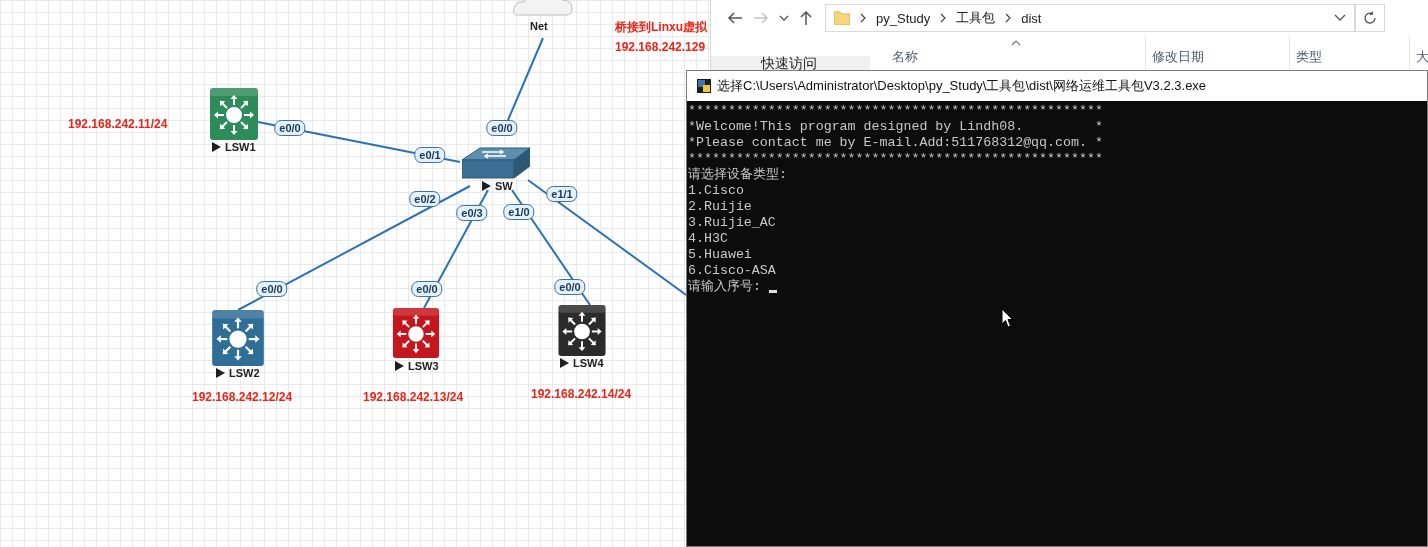 The image size is (1428, 547). What do you see at coordinates (716, 191) in the screenshot?
I see `console-line: 1.Cisco` at bounding box center [716, 191].